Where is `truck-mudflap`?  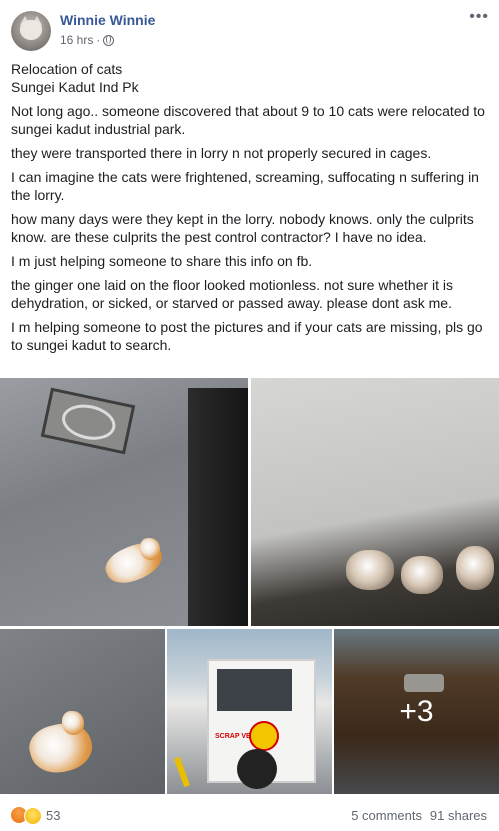
truck-mudflap is located at coordinates (88, 421).